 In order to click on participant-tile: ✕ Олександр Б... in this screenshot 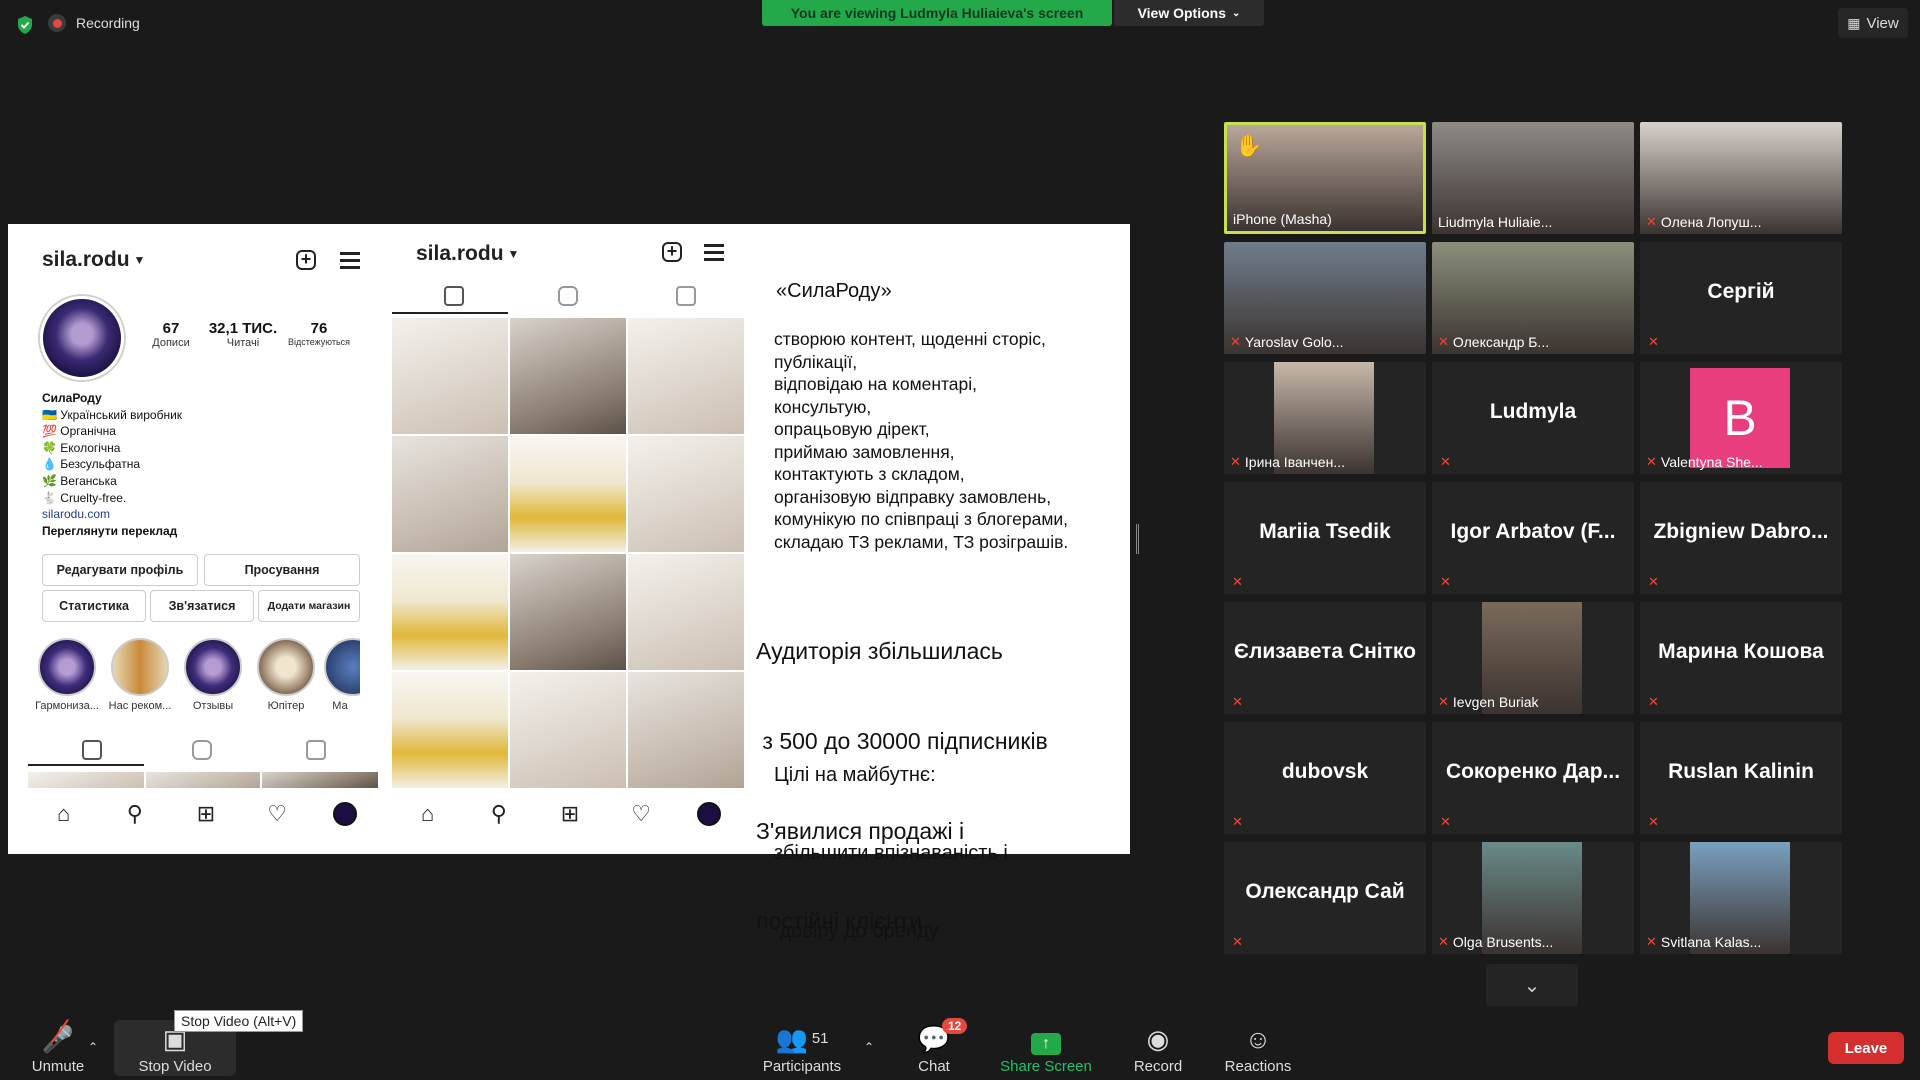, I will do `click(1533, 298)`.